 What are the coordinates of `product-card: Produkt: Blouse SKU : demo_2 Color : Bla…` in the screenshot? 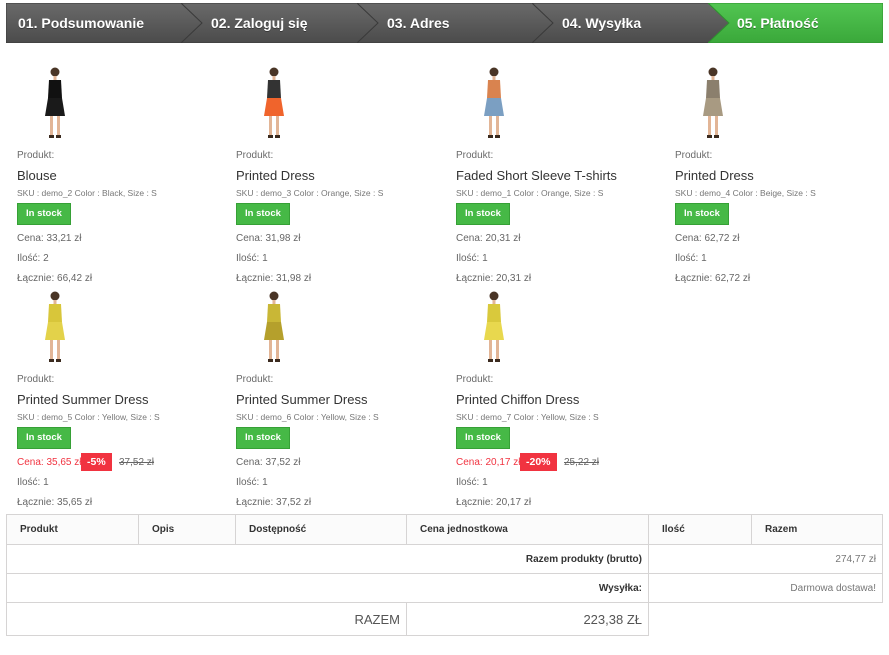 It's located at (122, 176).